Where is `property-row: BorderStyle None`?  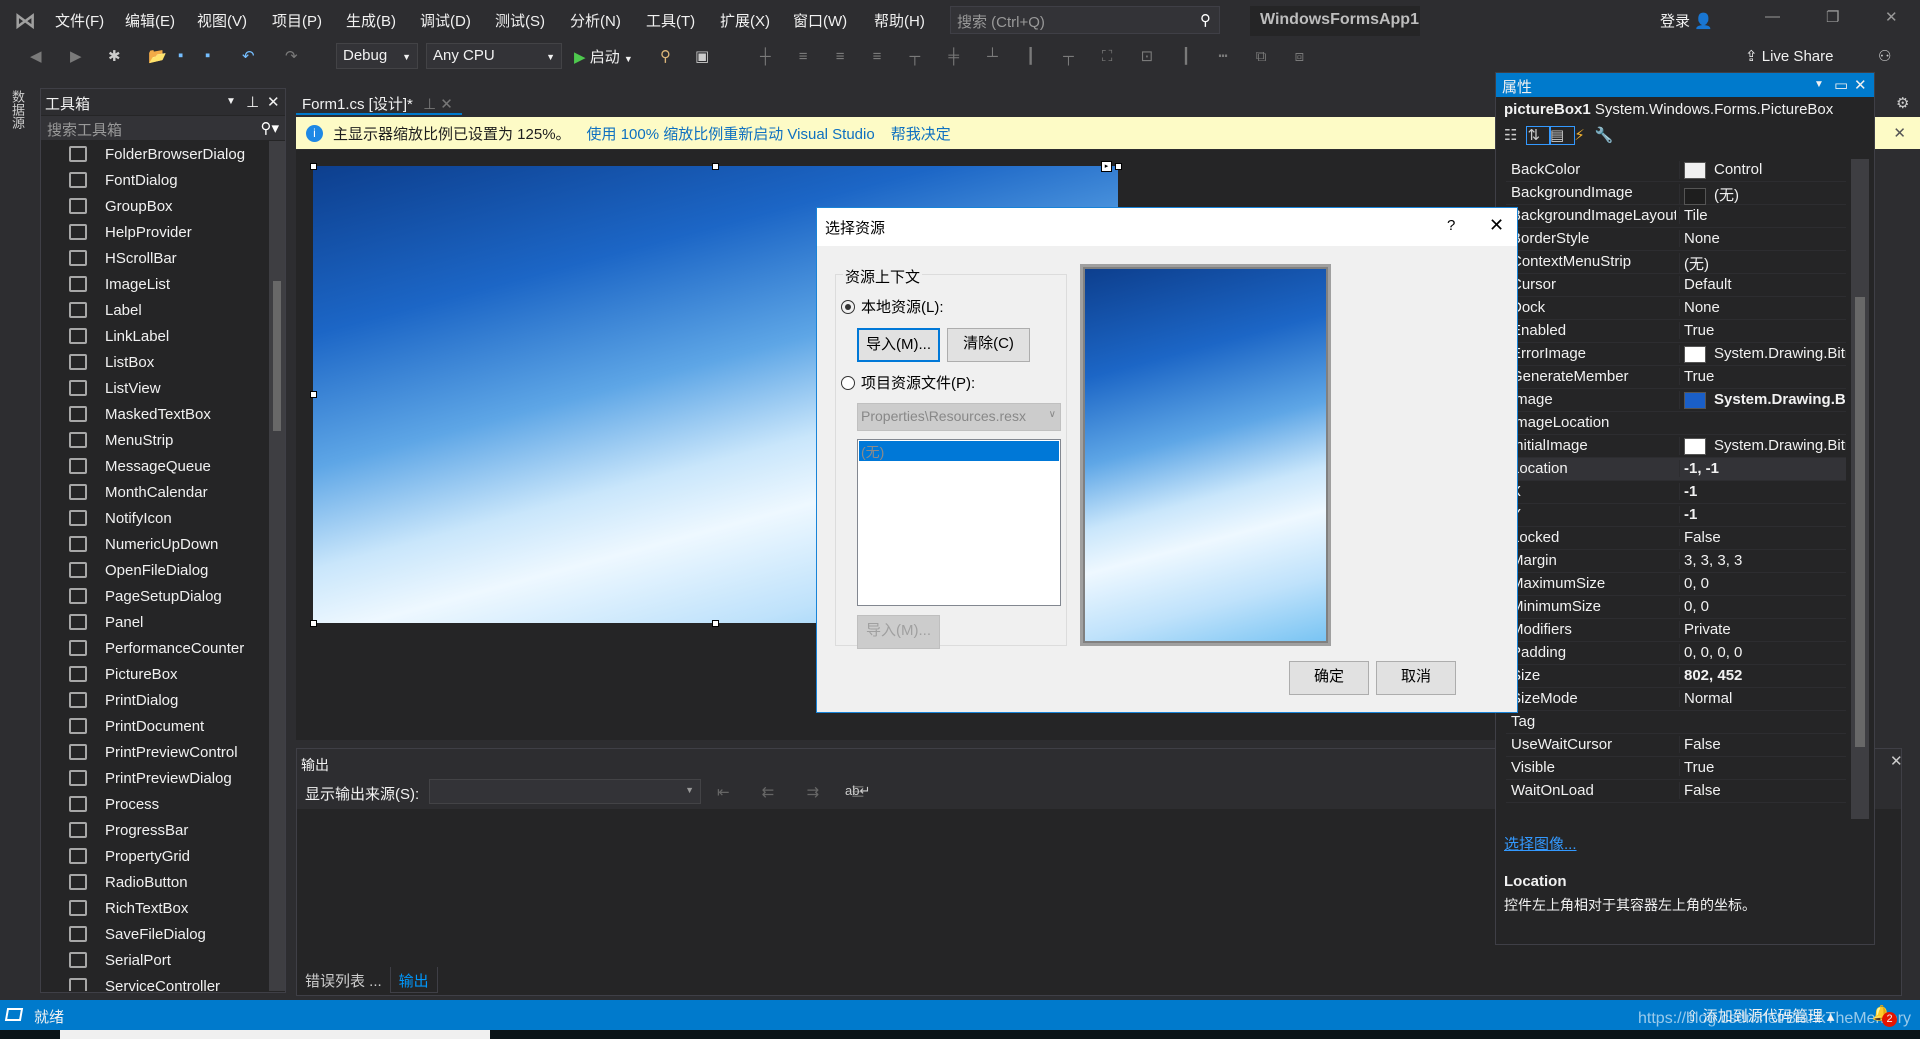 property-row: BorderStyle None is located at coordinates (1676, 239).